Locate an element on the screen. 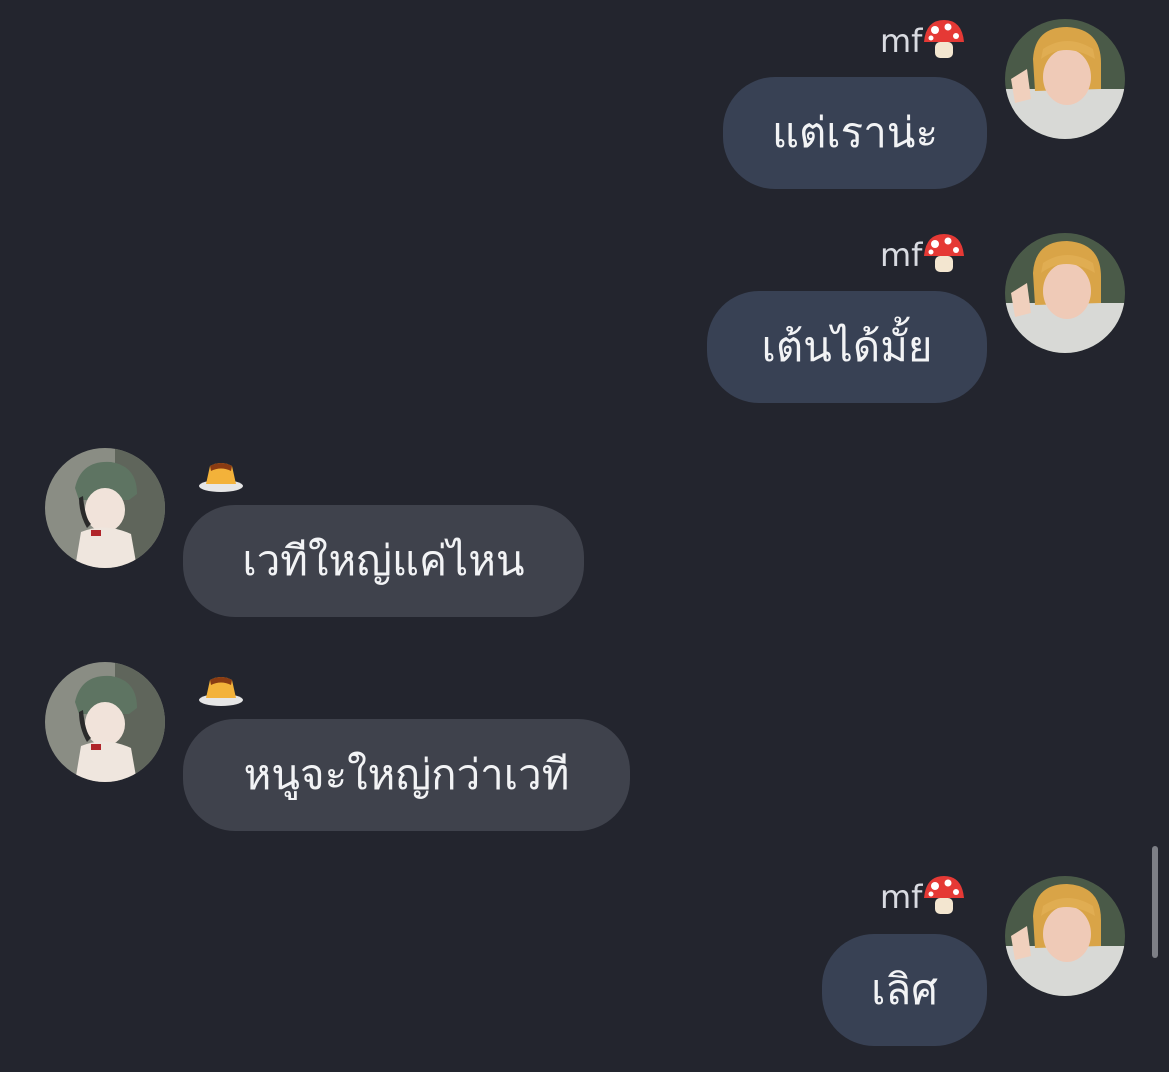 This screenshot has height=1072, width=1169. message-bubble: เต้นได้มั้ย is located at coordinates (847, 347).